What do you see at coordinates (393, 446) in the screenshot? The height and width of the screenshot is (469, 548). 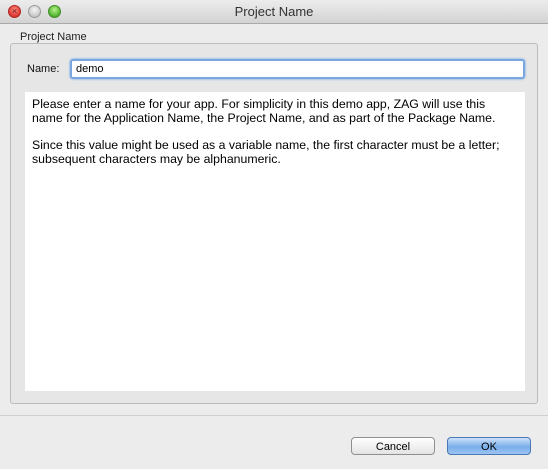 I see `cancel-button: Cancel` at bounding box center [393, 446].